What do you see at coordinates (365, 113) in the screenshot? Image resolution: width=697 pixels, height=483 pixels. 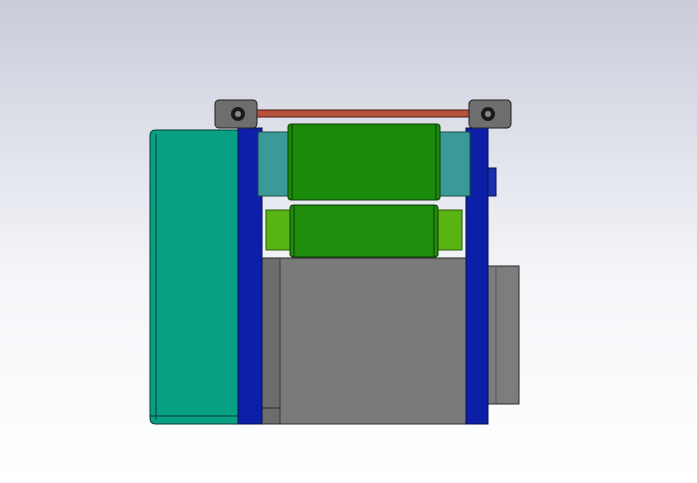 I see `tension-rod` at bounding box center [365, 113].